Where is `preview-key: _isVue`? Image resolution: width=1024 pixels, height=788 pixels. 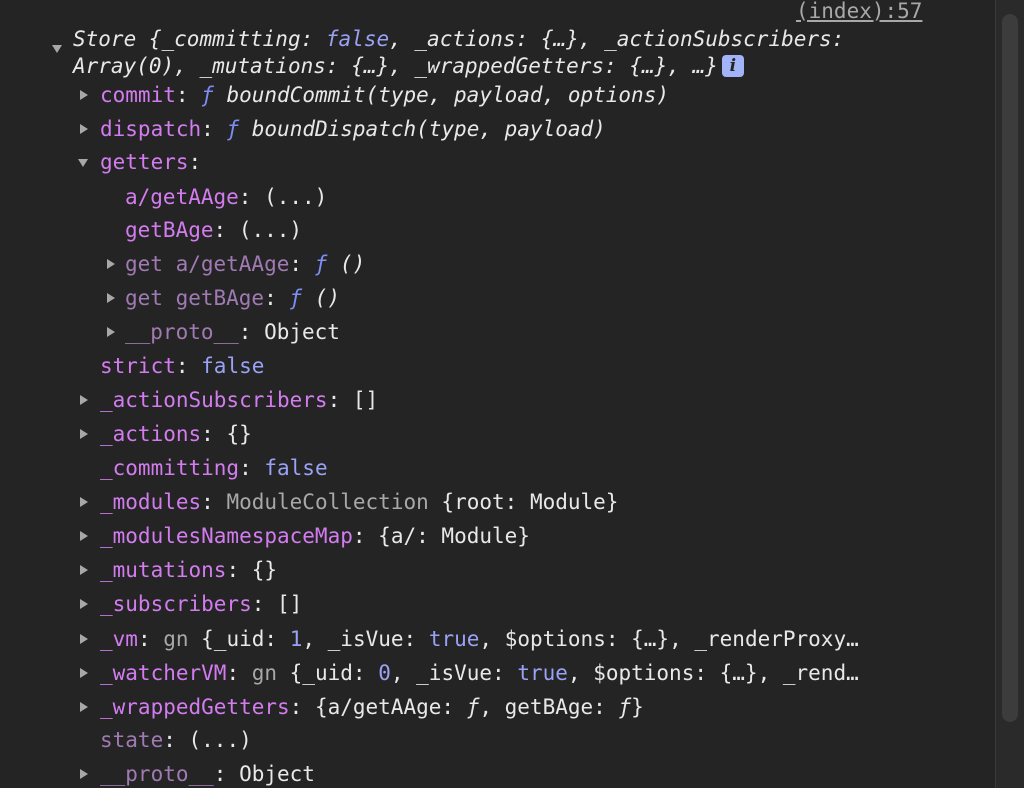 preview-key: _isVue is located at coordinates (365, 639).